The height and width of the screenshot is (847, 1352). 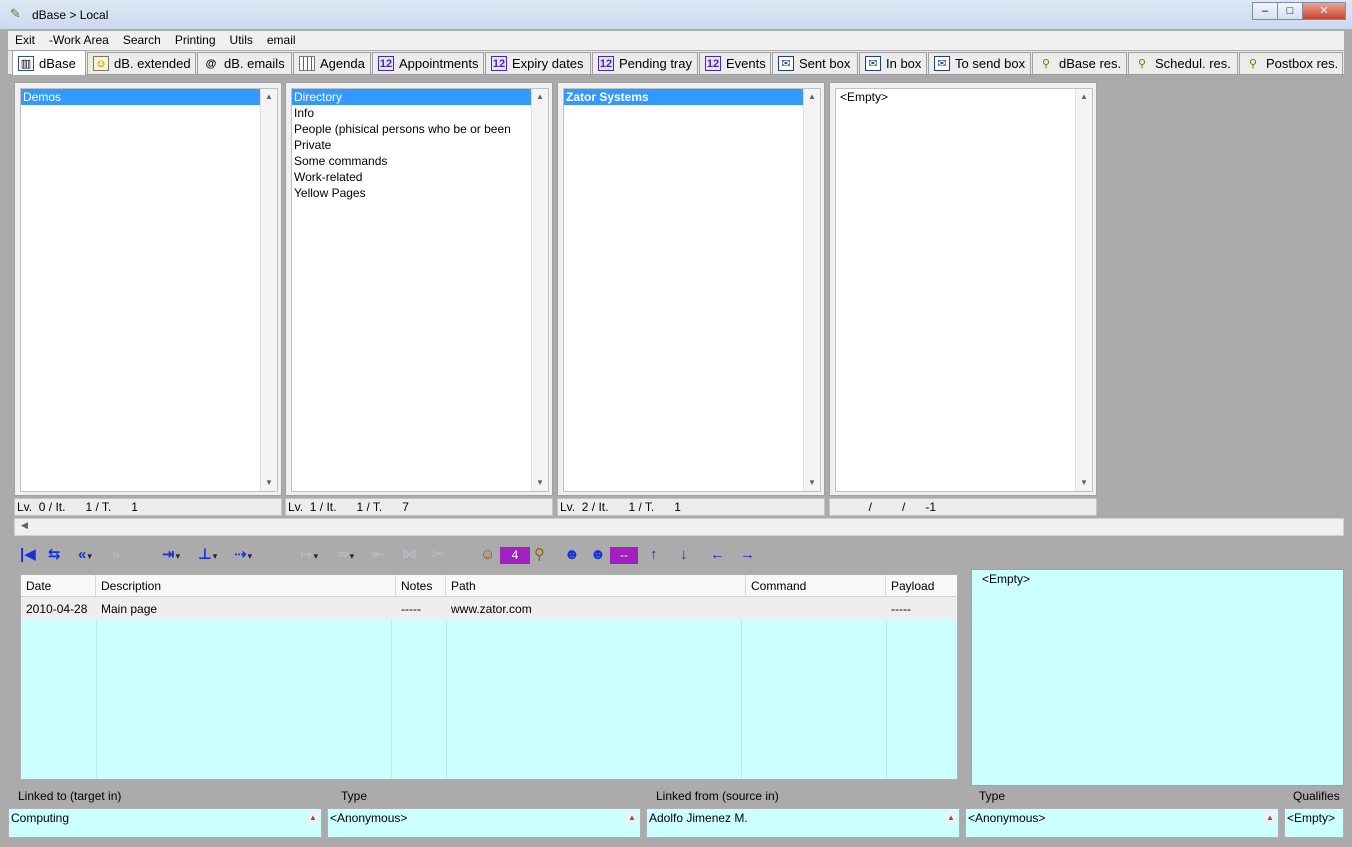 I want to click on contact-card-icon: ☺, so click(x=487, y=555).